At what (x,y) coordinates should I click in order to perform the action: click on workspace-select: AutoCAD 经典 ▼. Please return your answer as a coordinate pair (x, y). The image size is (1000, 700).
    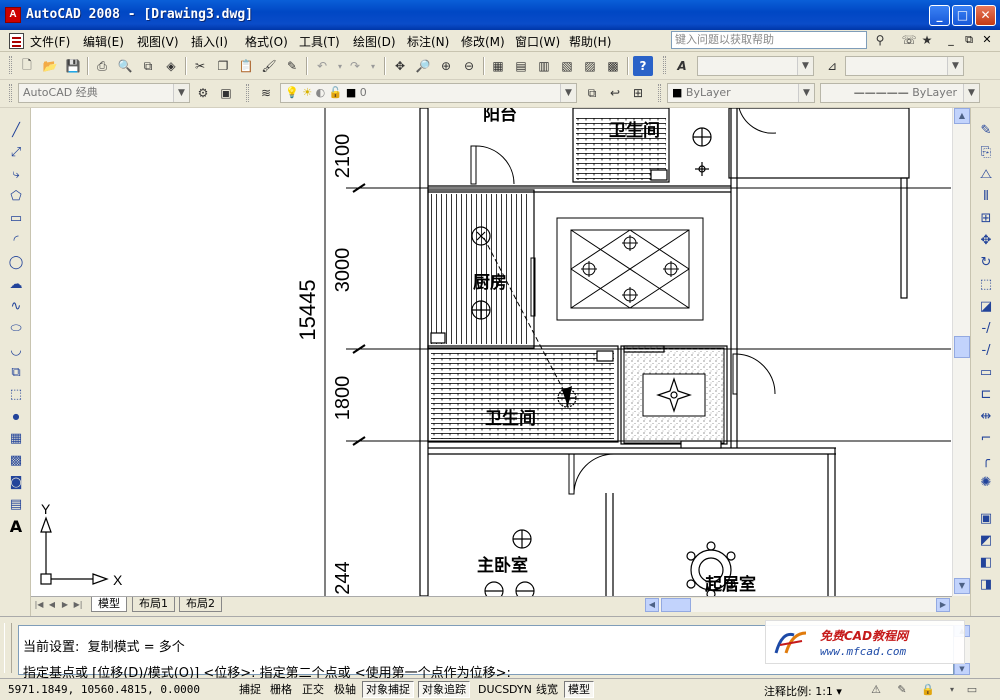
    Looking at the image, I should click on (104, 93).